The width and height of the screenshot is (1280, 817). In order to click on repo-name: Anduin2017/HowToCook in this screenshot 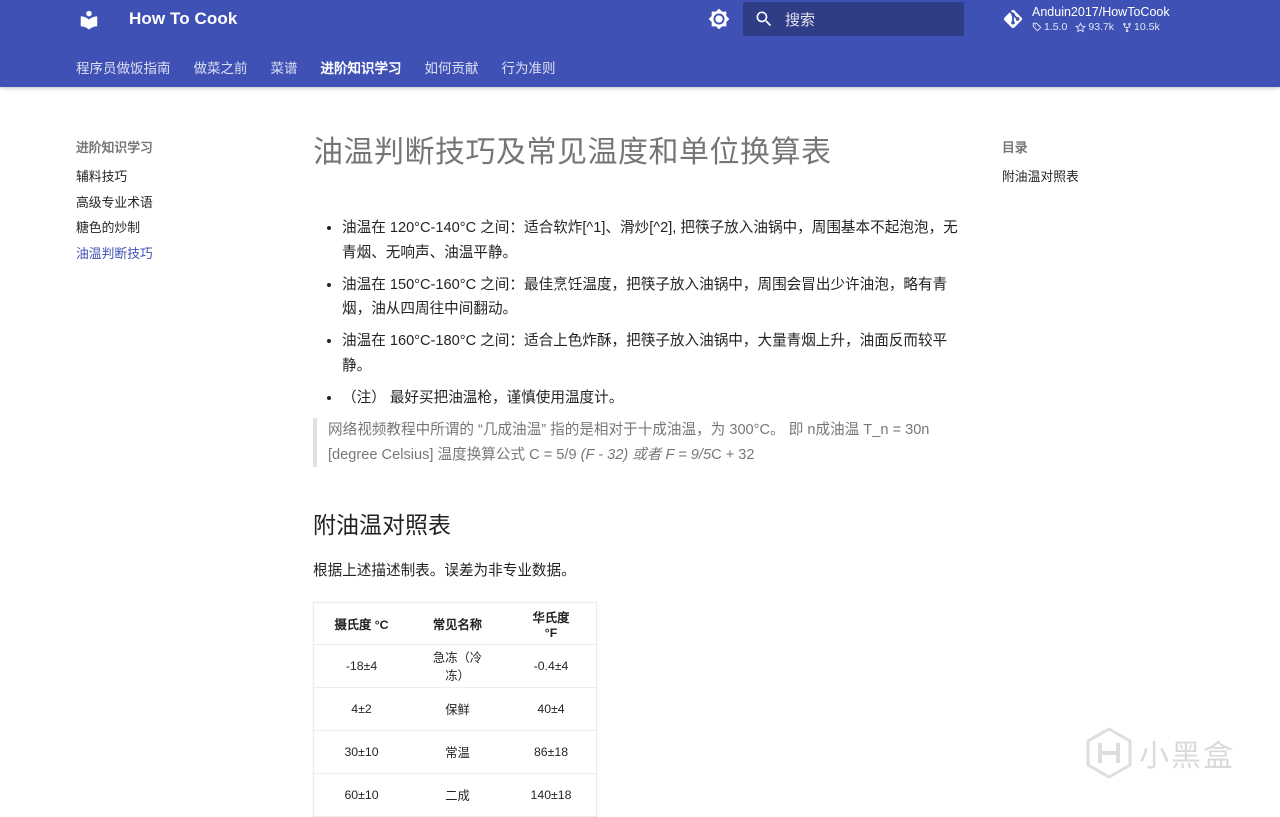, I will do `click(1101, 12)`.